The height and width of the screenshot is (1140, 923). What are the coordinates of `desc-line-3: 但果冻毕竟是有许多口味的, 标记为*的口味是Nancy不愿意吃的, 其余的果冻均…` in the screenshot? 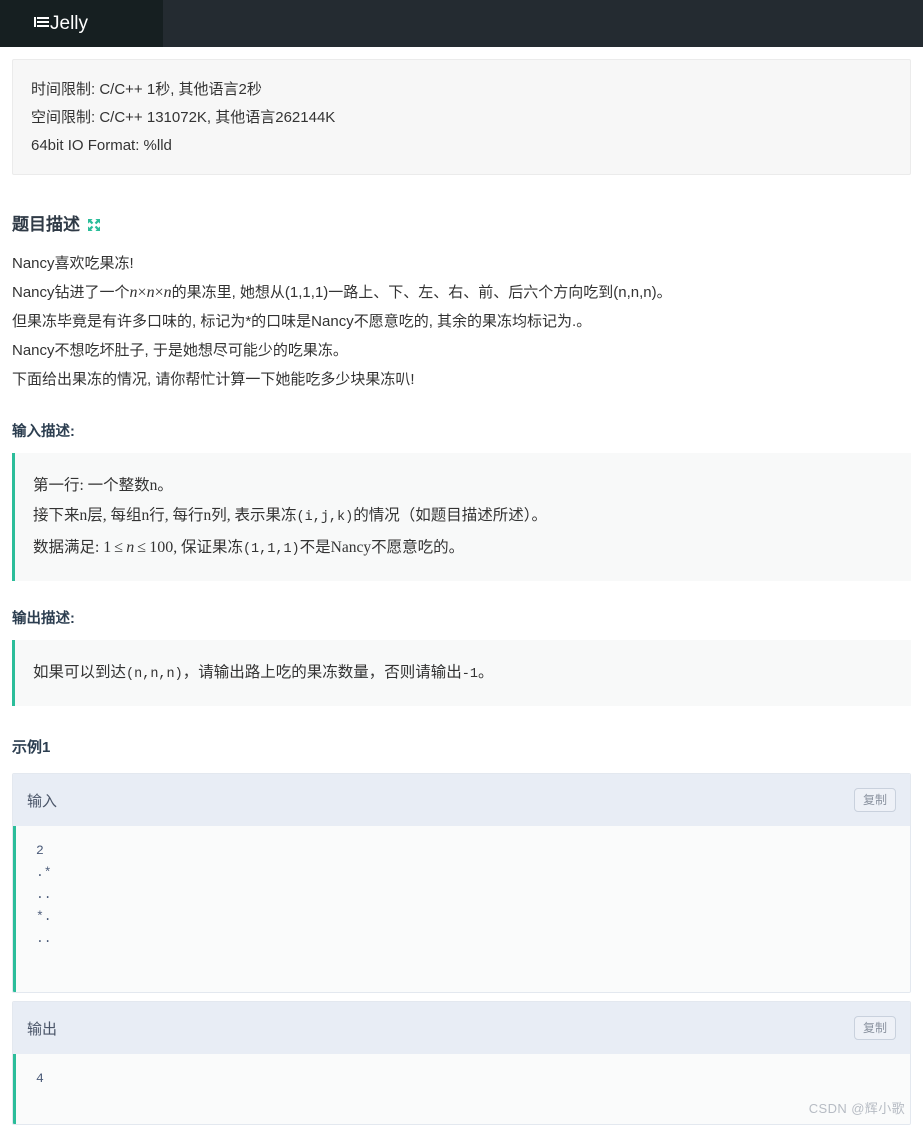 It's located at (302, 321).